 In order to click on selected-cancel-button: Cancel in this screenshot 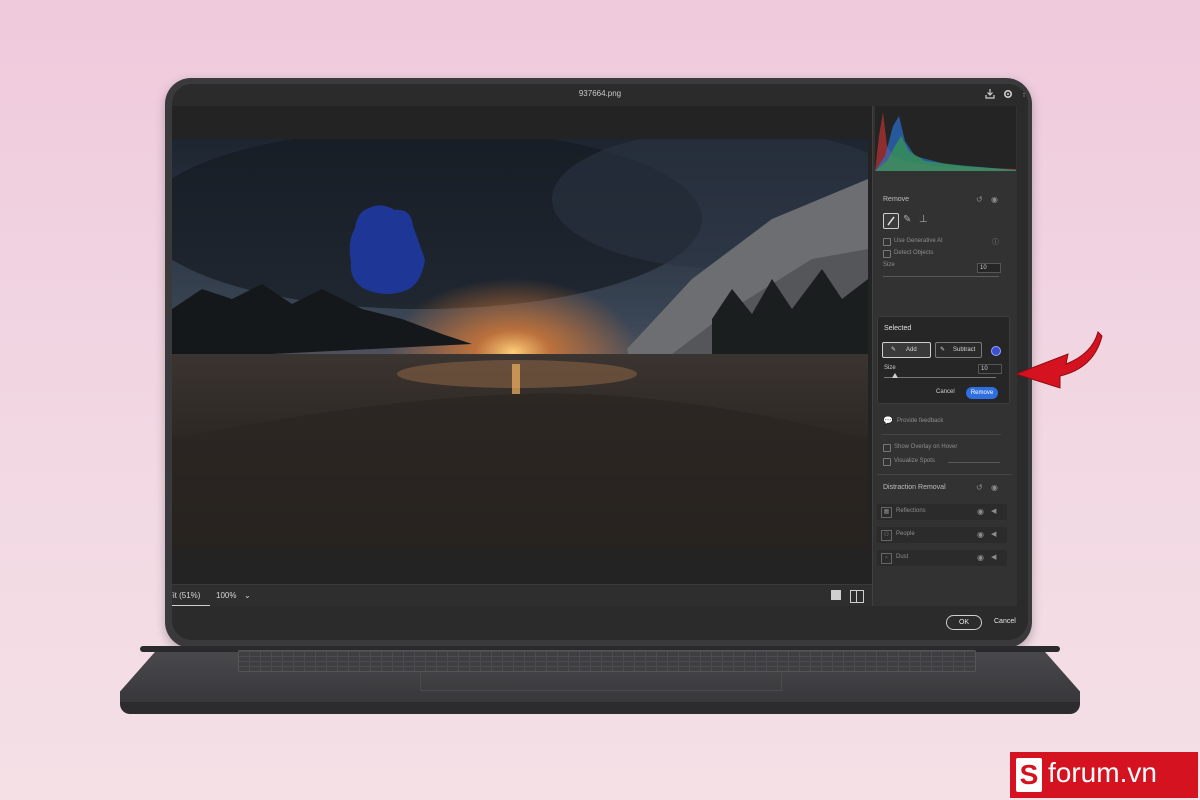, I will do `click(945, 392)`.